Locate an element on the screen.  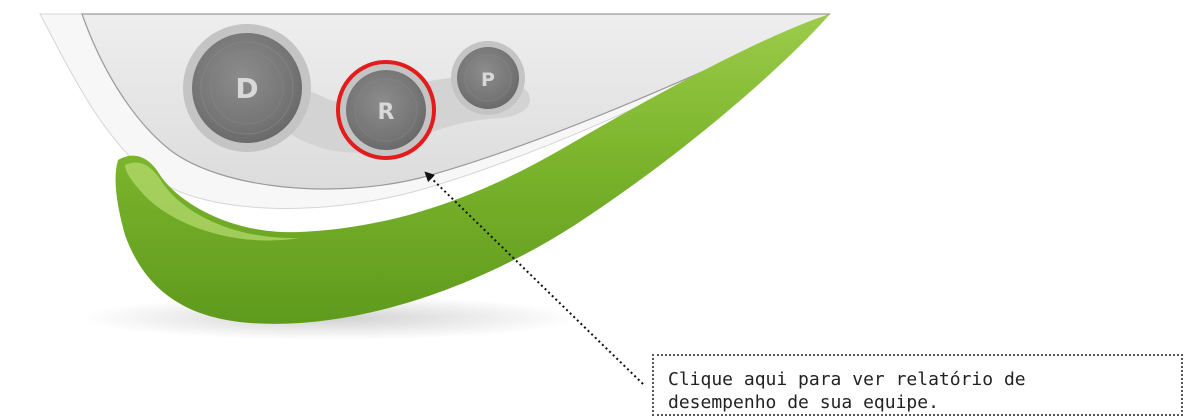
p-button-label: P is located at coordinates (488, 80).